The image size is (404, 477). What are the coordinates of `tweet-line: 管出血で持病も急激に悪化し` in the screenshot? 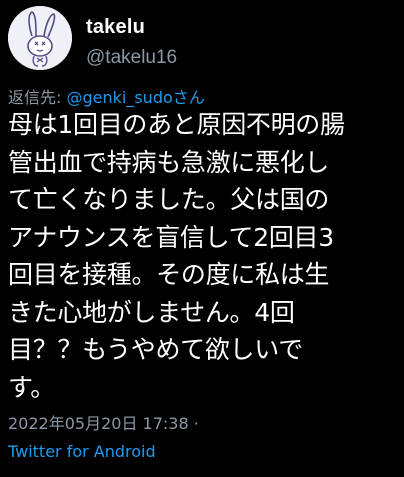 It's located at (169, 162).